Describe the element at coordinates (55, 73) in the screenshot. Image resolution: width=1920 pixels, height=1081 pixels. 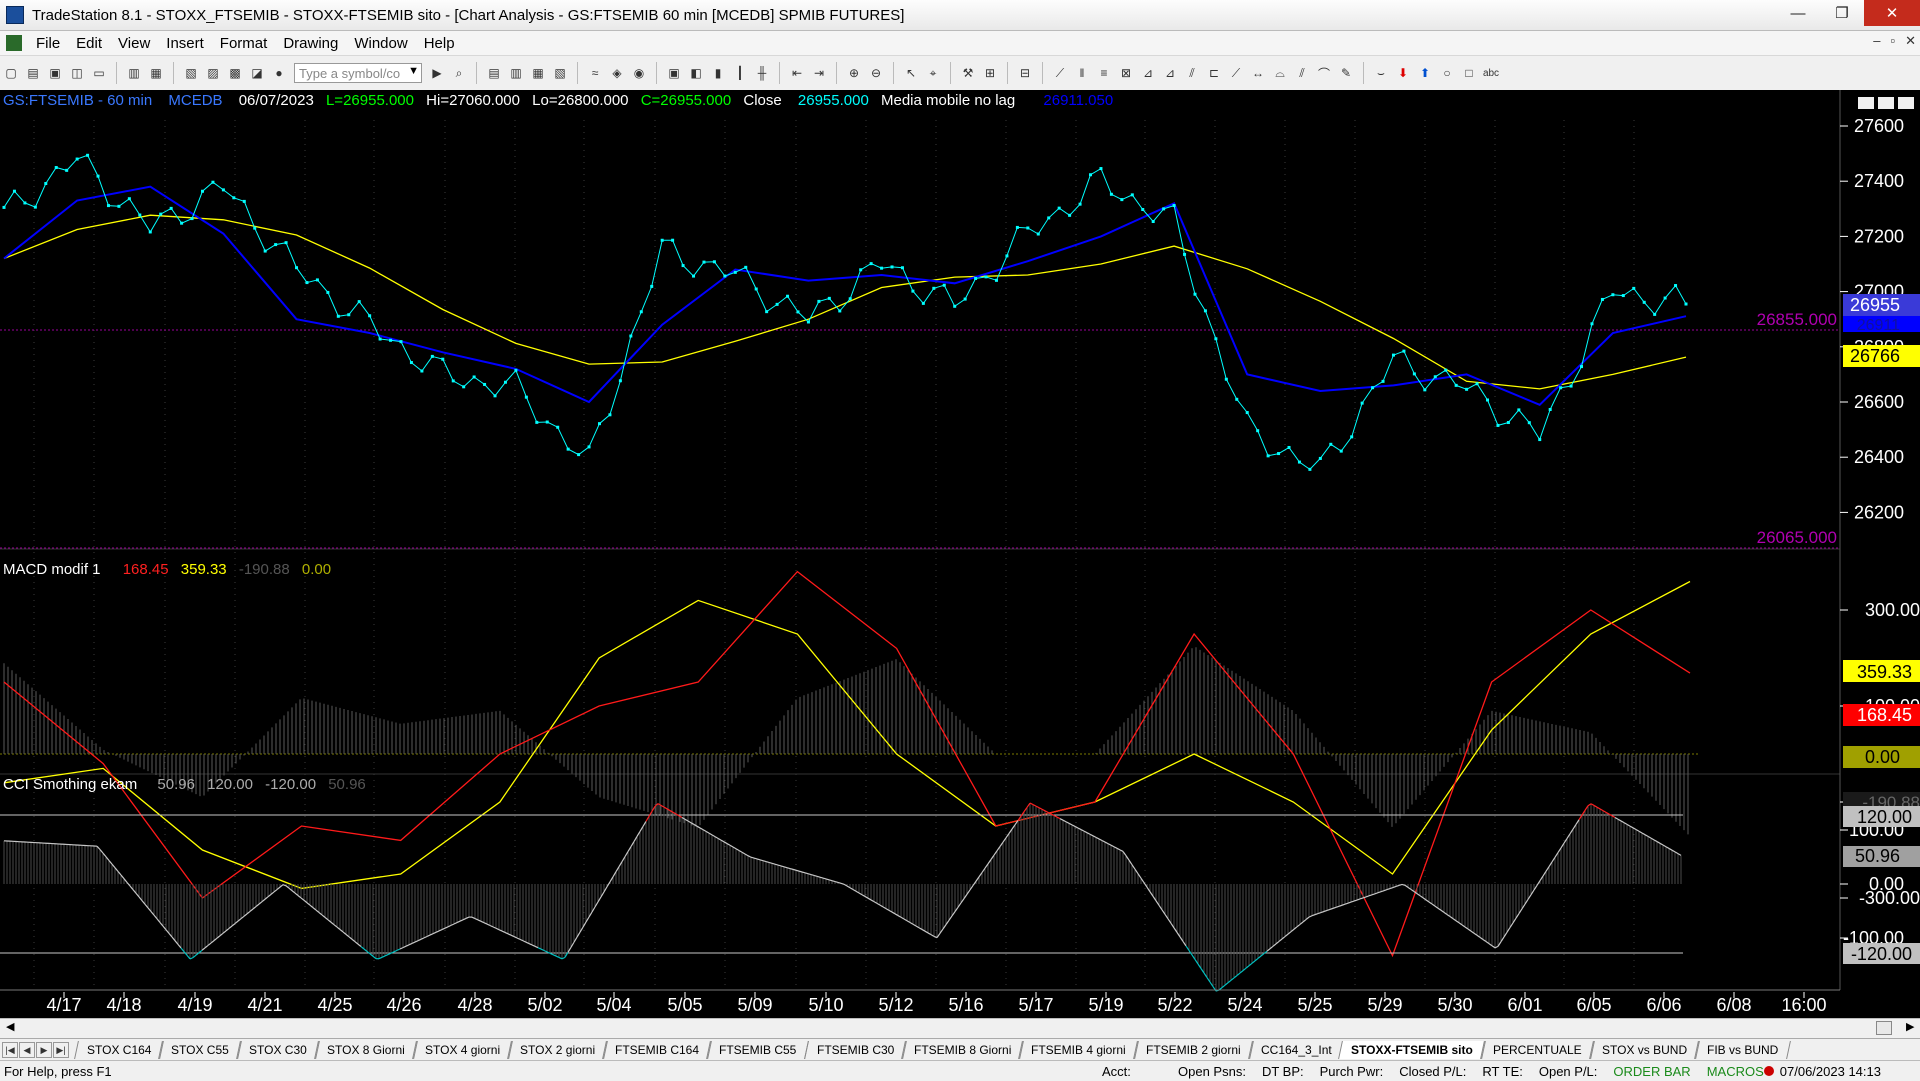
I see `save-icon: ▣` at that location.